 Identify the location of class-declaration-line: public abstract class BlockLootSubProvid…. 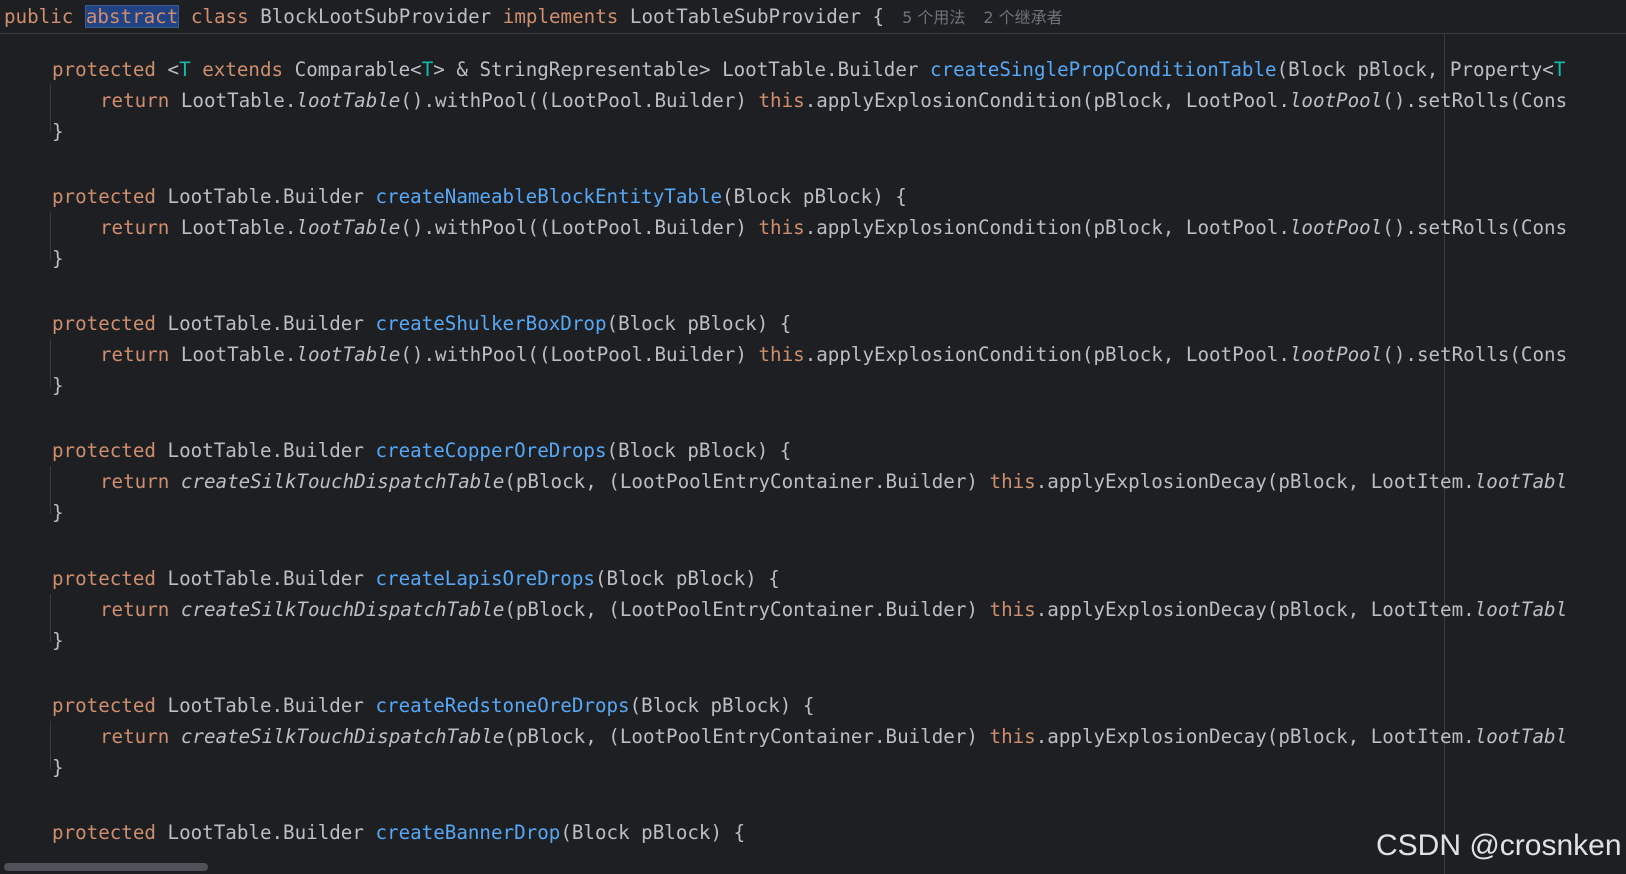
(533, 17).